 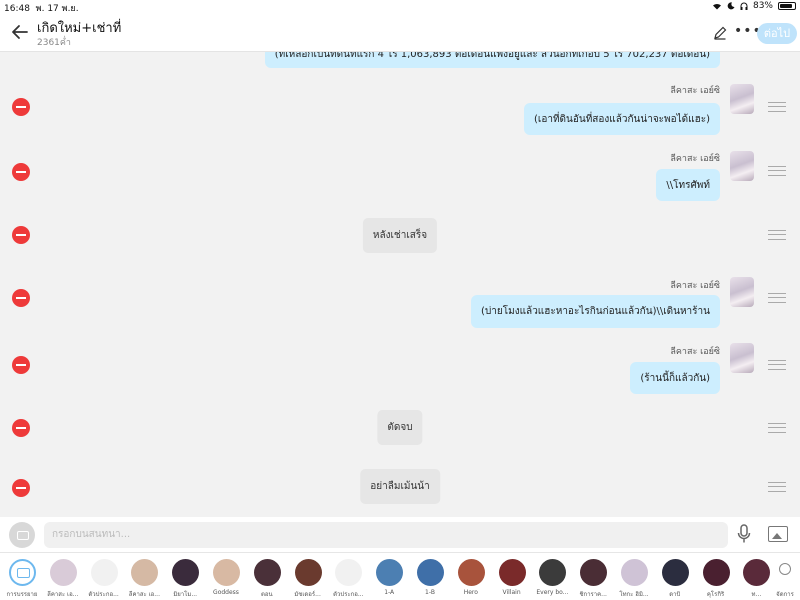 I want to click on headphones-icon, so click(x=744, y=6).